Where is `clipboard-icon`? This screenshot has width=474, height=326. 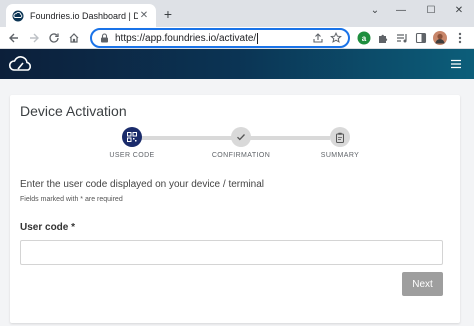 clipboard-icon is located at coordinates (340, 137).